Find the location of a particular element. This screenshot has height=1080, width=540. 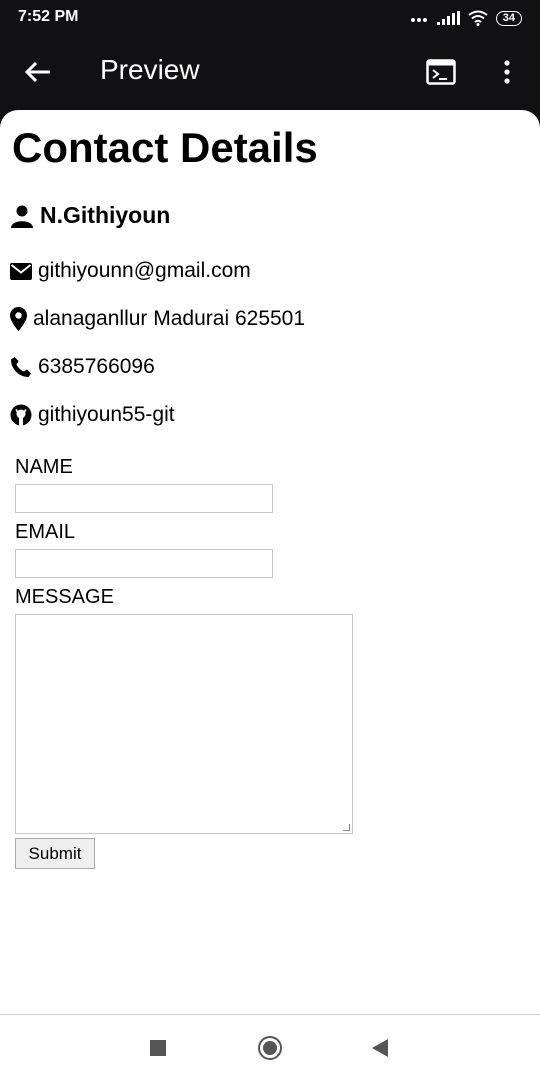

message-label: MESSAGE is located at coordinates (64, 597).